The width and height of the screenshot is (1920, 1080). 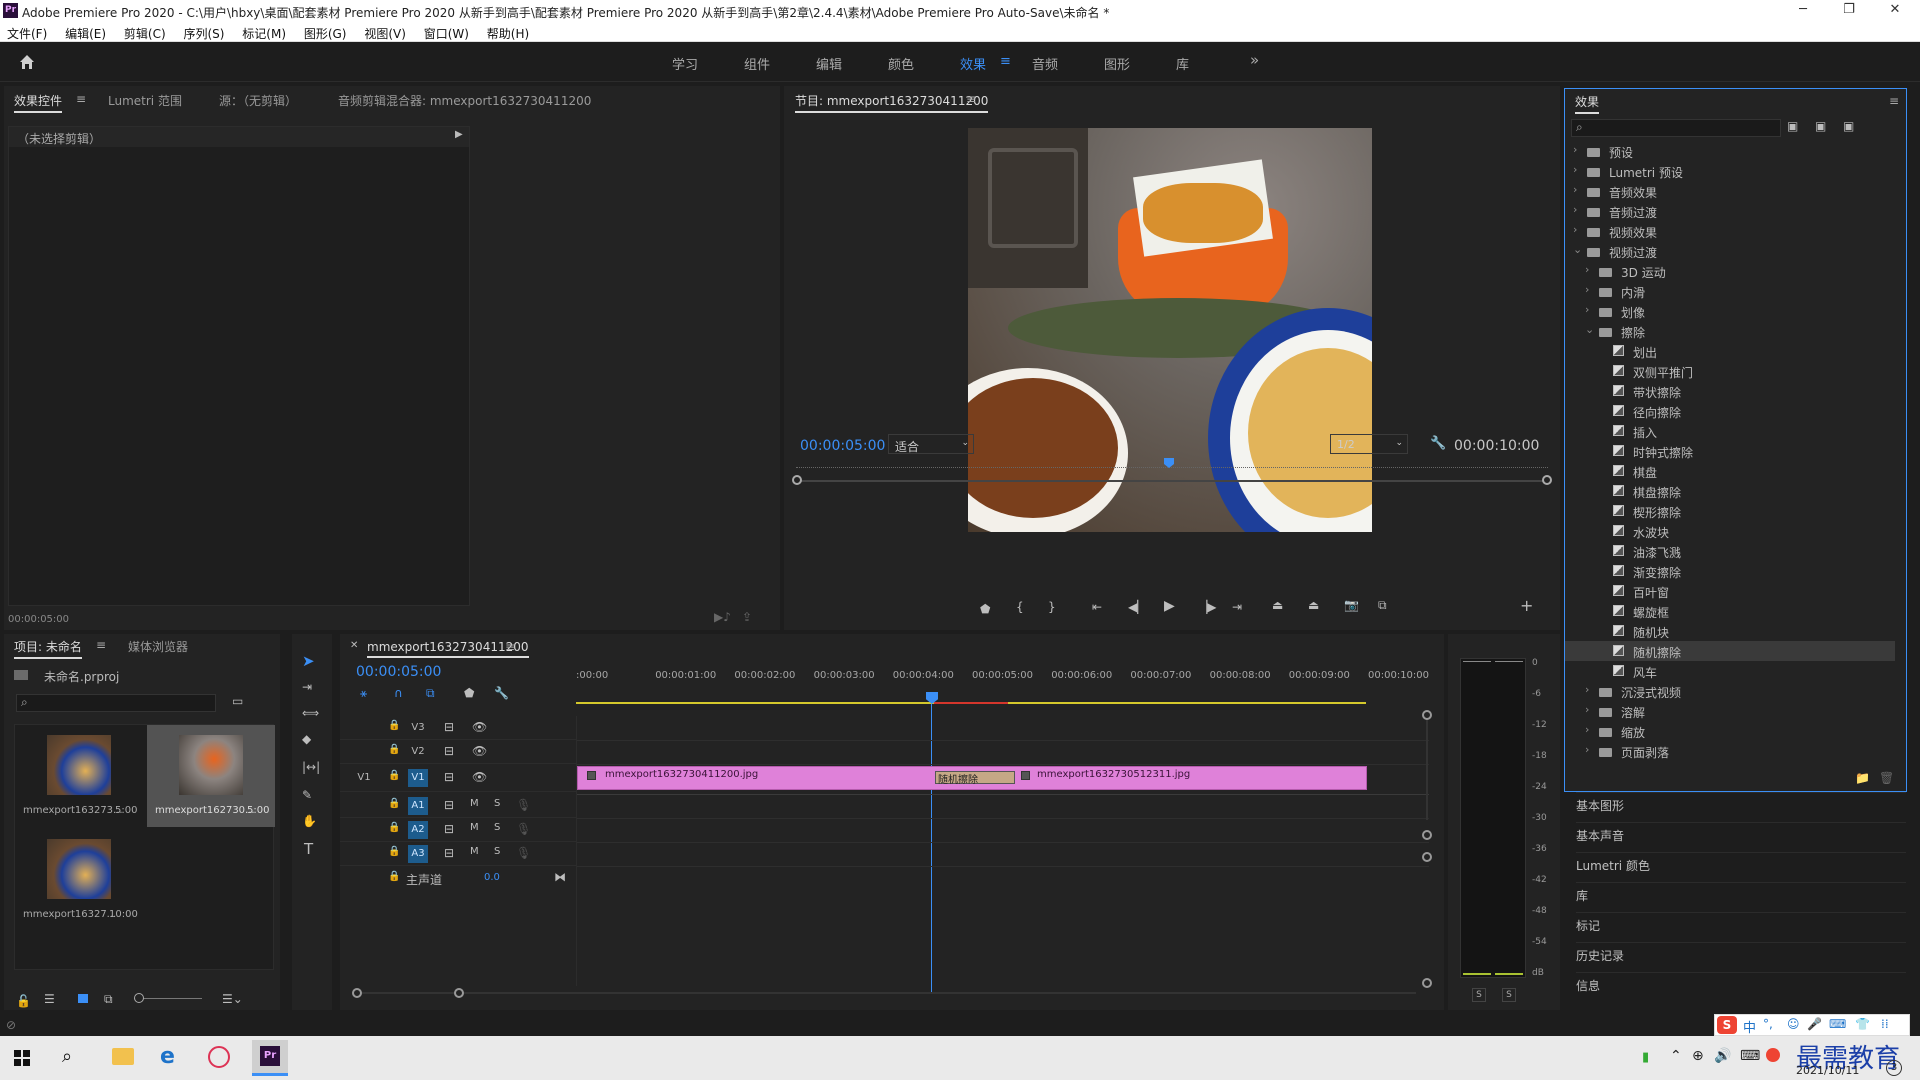 What do you see at coordinates (1137, 607) in the screenshot?
I see `step-back-icon: ◀▏` at bounding box center [1137, 607].